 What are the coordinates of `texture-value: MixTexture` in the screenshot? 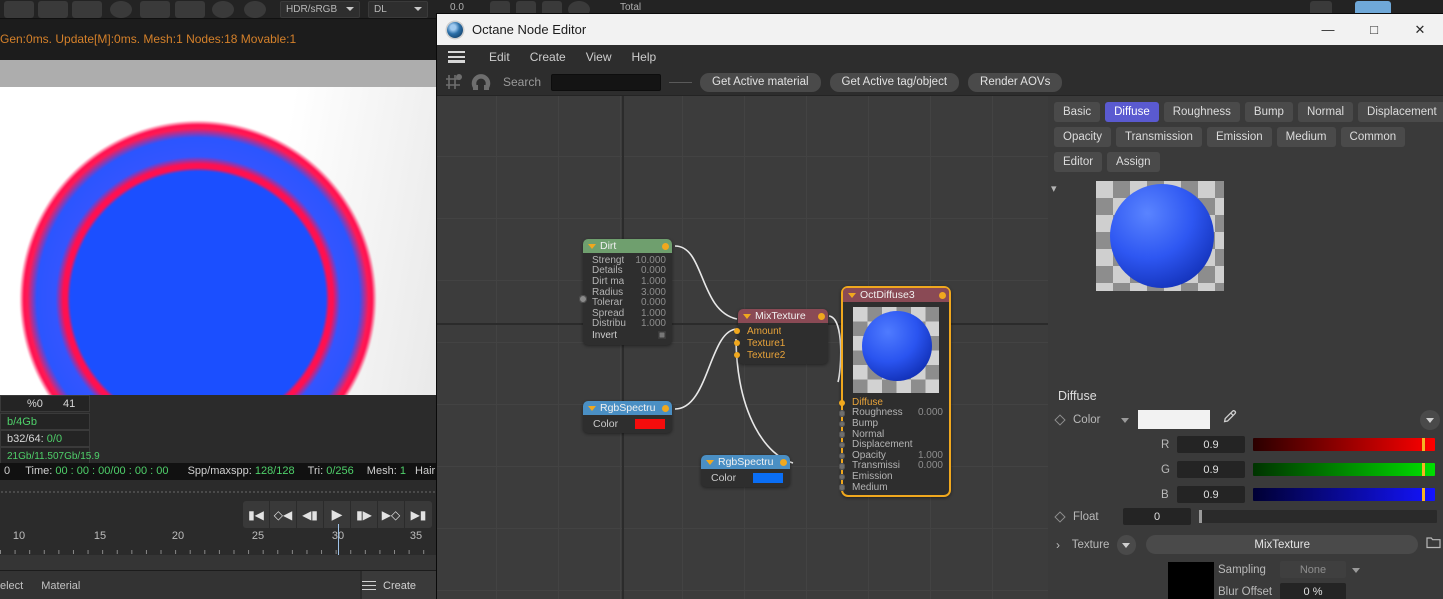 It's located at (1282, 544).